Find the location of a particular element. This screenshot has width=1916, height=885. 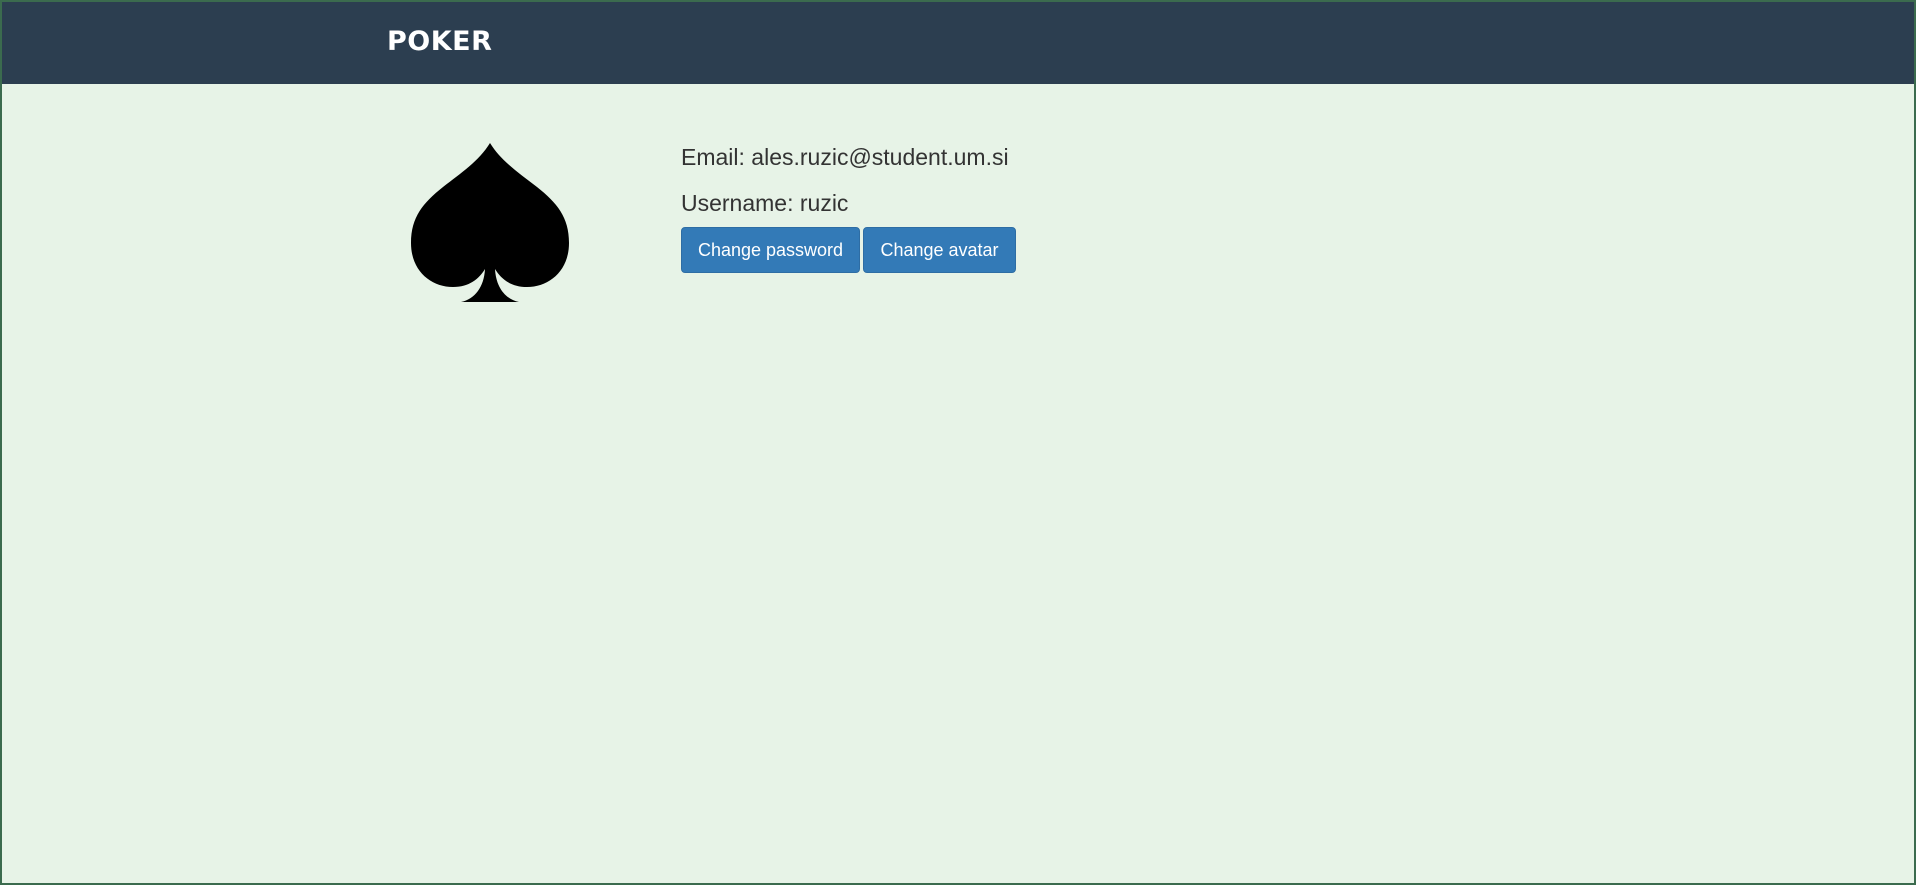

email-value: ales.ruzic@student.um.si is located at coordinates (880, 157).